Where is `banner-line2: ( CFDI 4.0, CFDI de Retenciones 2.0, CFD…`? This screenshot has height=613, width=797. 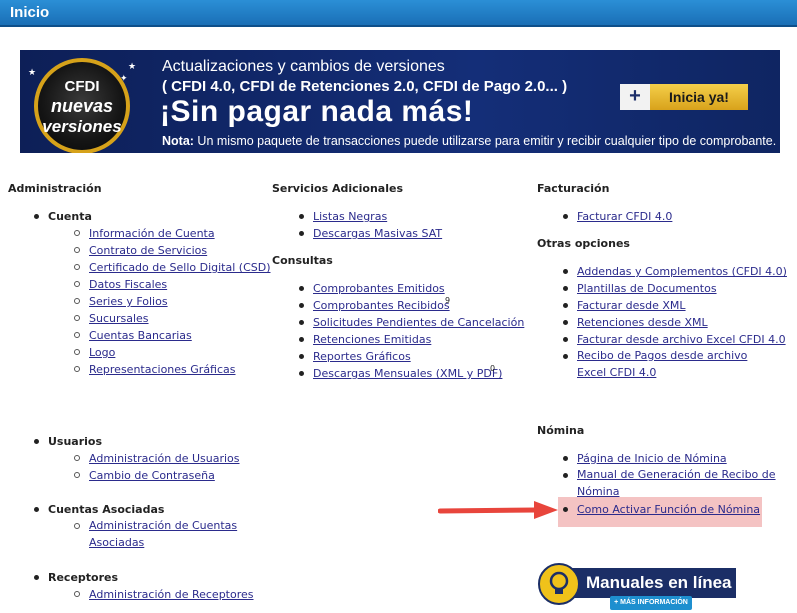 banner-line2: ( CFDI 4.0, CFDI de Retenciones 2.0, CFD… is located at coordinates (365, 86).